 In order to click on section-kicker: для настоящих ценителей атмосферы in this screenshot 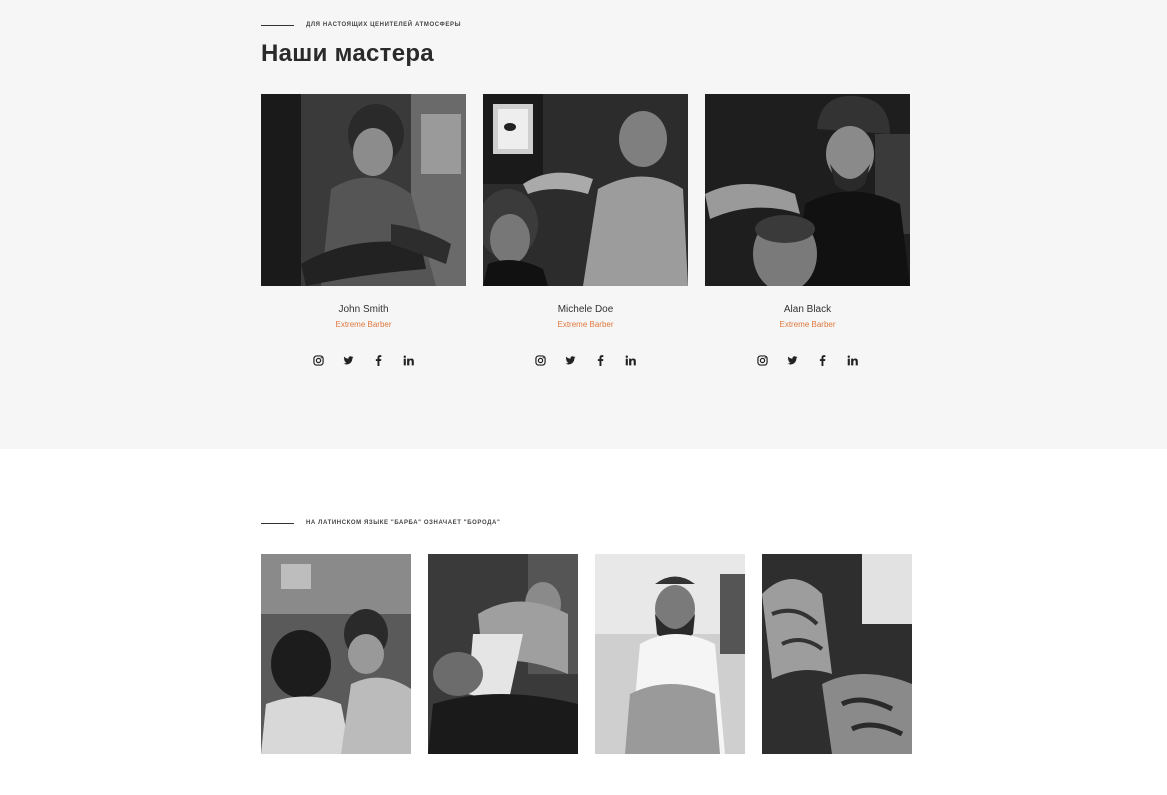, I will do `click(361, 25)`.